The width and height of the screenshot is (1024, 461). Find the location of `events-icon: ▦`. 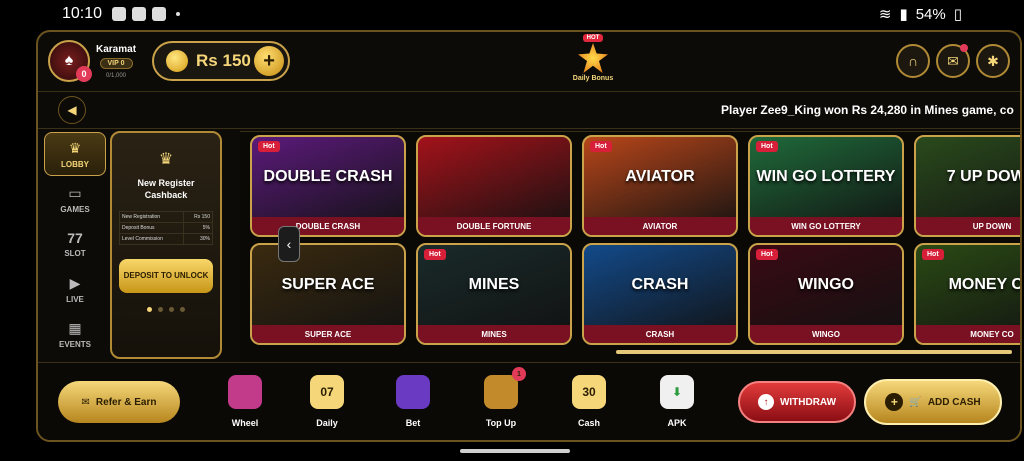

events-icon: ▦ is located at coordinates (75, 327).